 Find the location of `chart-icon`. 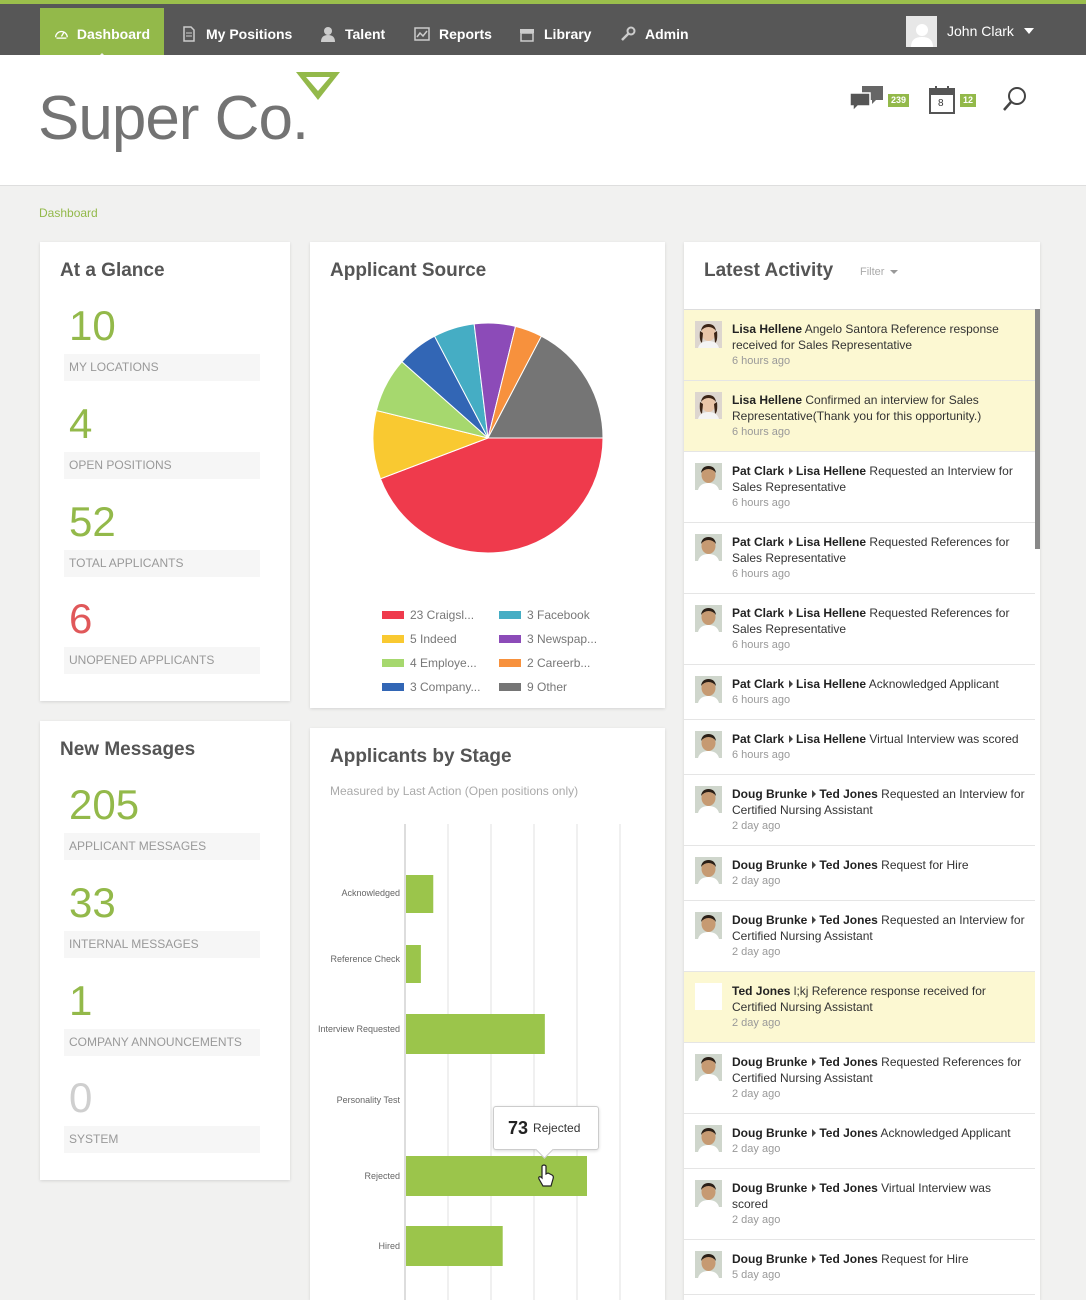

chart-icon is located at coordinates (422, 33).